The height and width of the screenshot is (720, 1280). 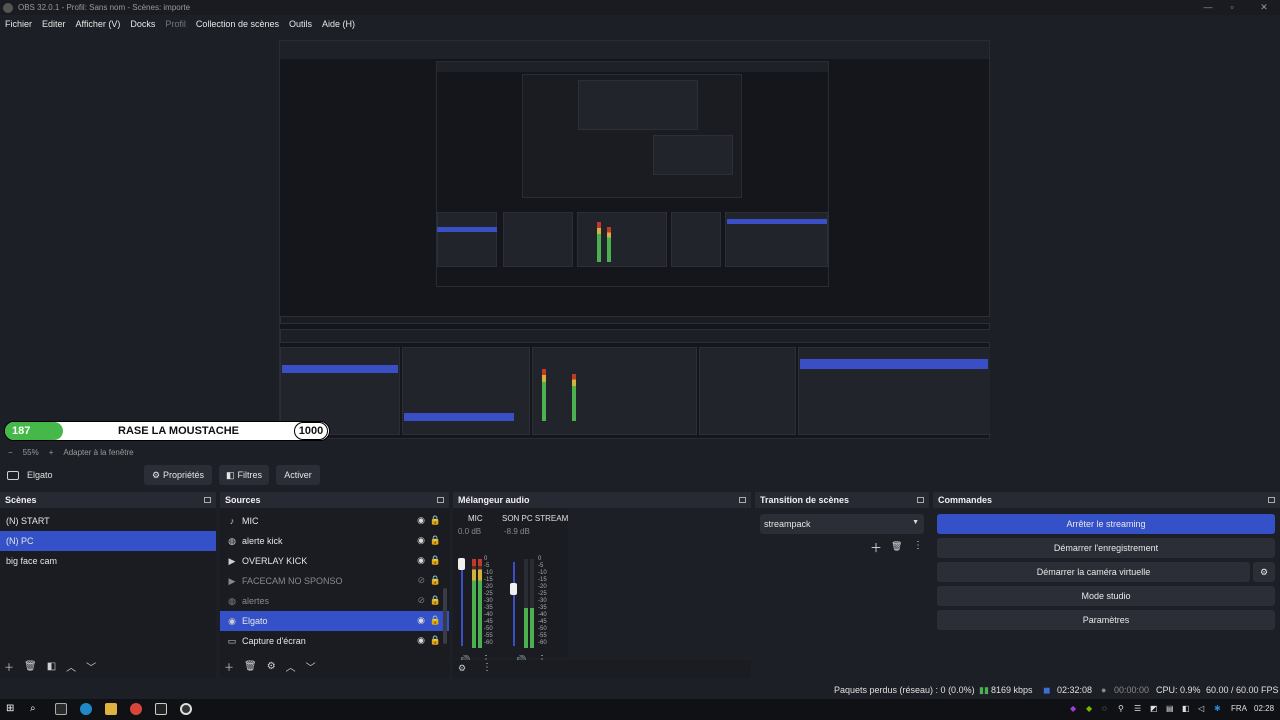 What do you see at coordinates (1121, 708) in the screenshot?
I see `usb-icon: ⚲` at bounding box center [1121, 708].